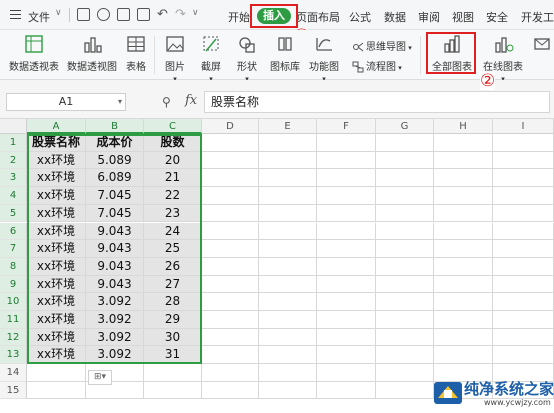  Describe the element at coordinates (173, 160) in the screenshot. I see `table-cell: 20` at that location.